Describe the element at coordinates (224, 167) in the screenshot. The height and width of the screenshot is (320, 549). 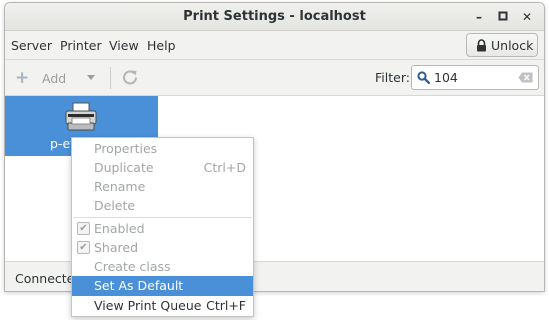
I see `menu-item-shortcut: Ctrl+D` at that location.